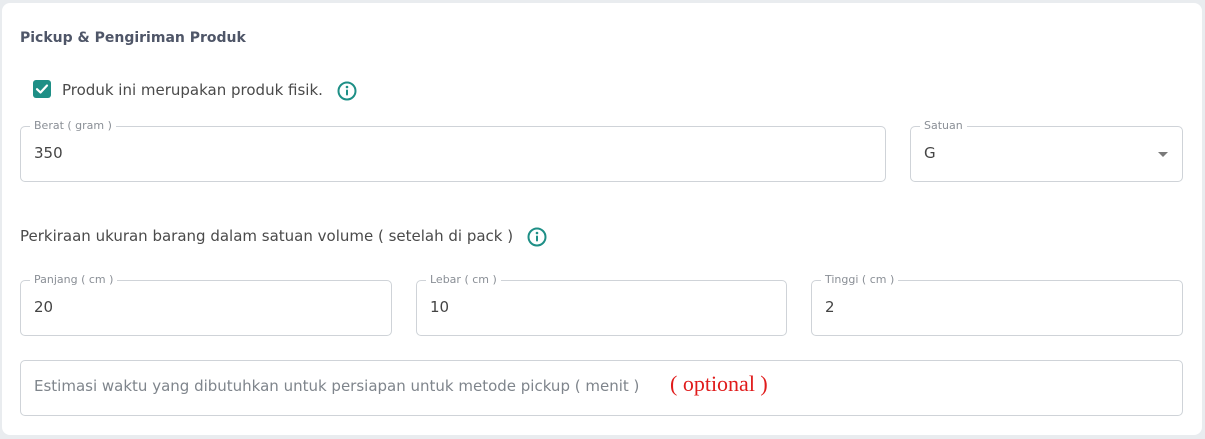 This screenshot has height=439, width=1205. Describe the element at coordinates (439, 307) in the screenshot. I see `width-value: 10` at that location.